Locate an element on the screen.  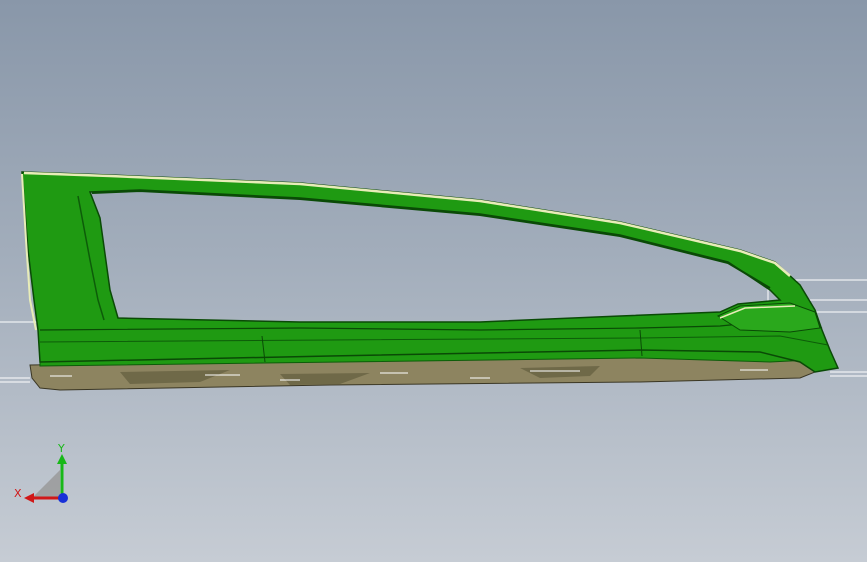
x-axis-arrow is located at coordinates (29, 498).